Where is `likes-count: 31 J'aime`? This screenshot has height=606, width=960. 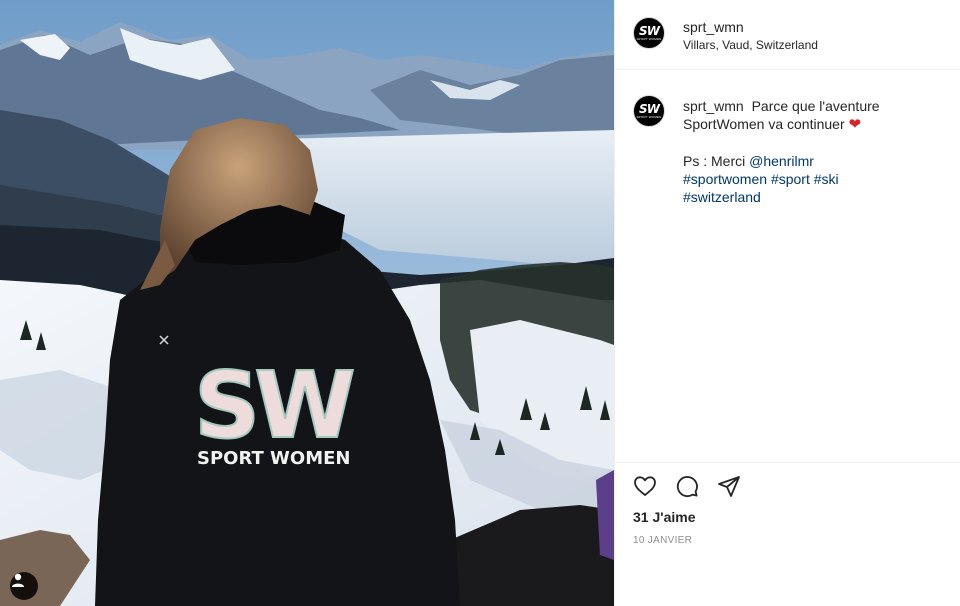 likes-count: 31 J'aime is located at coordinates (664, 517).